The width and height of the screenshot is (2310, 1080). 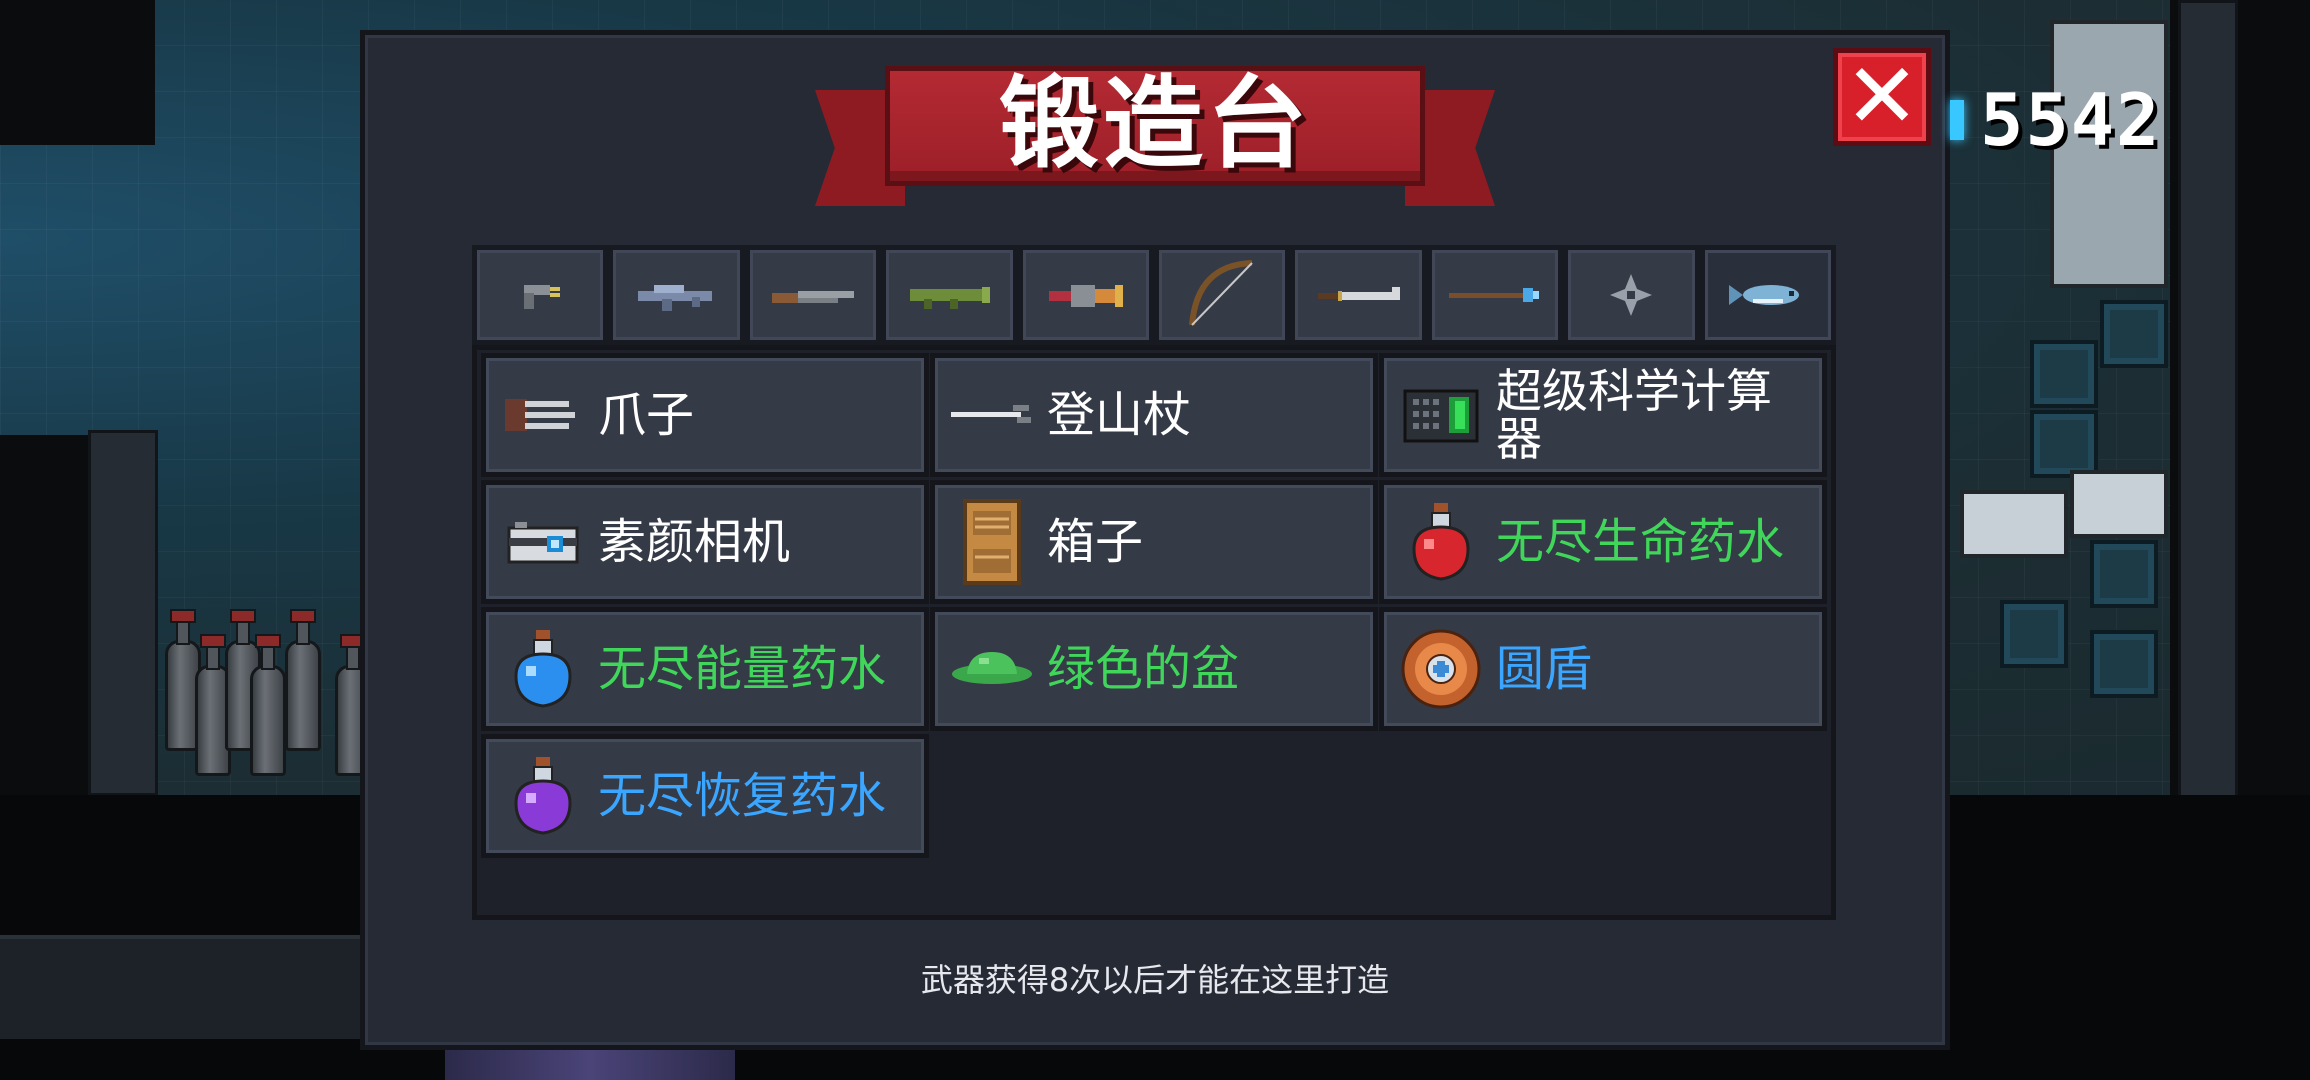 What do you see at coordinates (992, 415) in the screenshot?
I see `trekking-pole-icon` at bounding box center [992, 415].